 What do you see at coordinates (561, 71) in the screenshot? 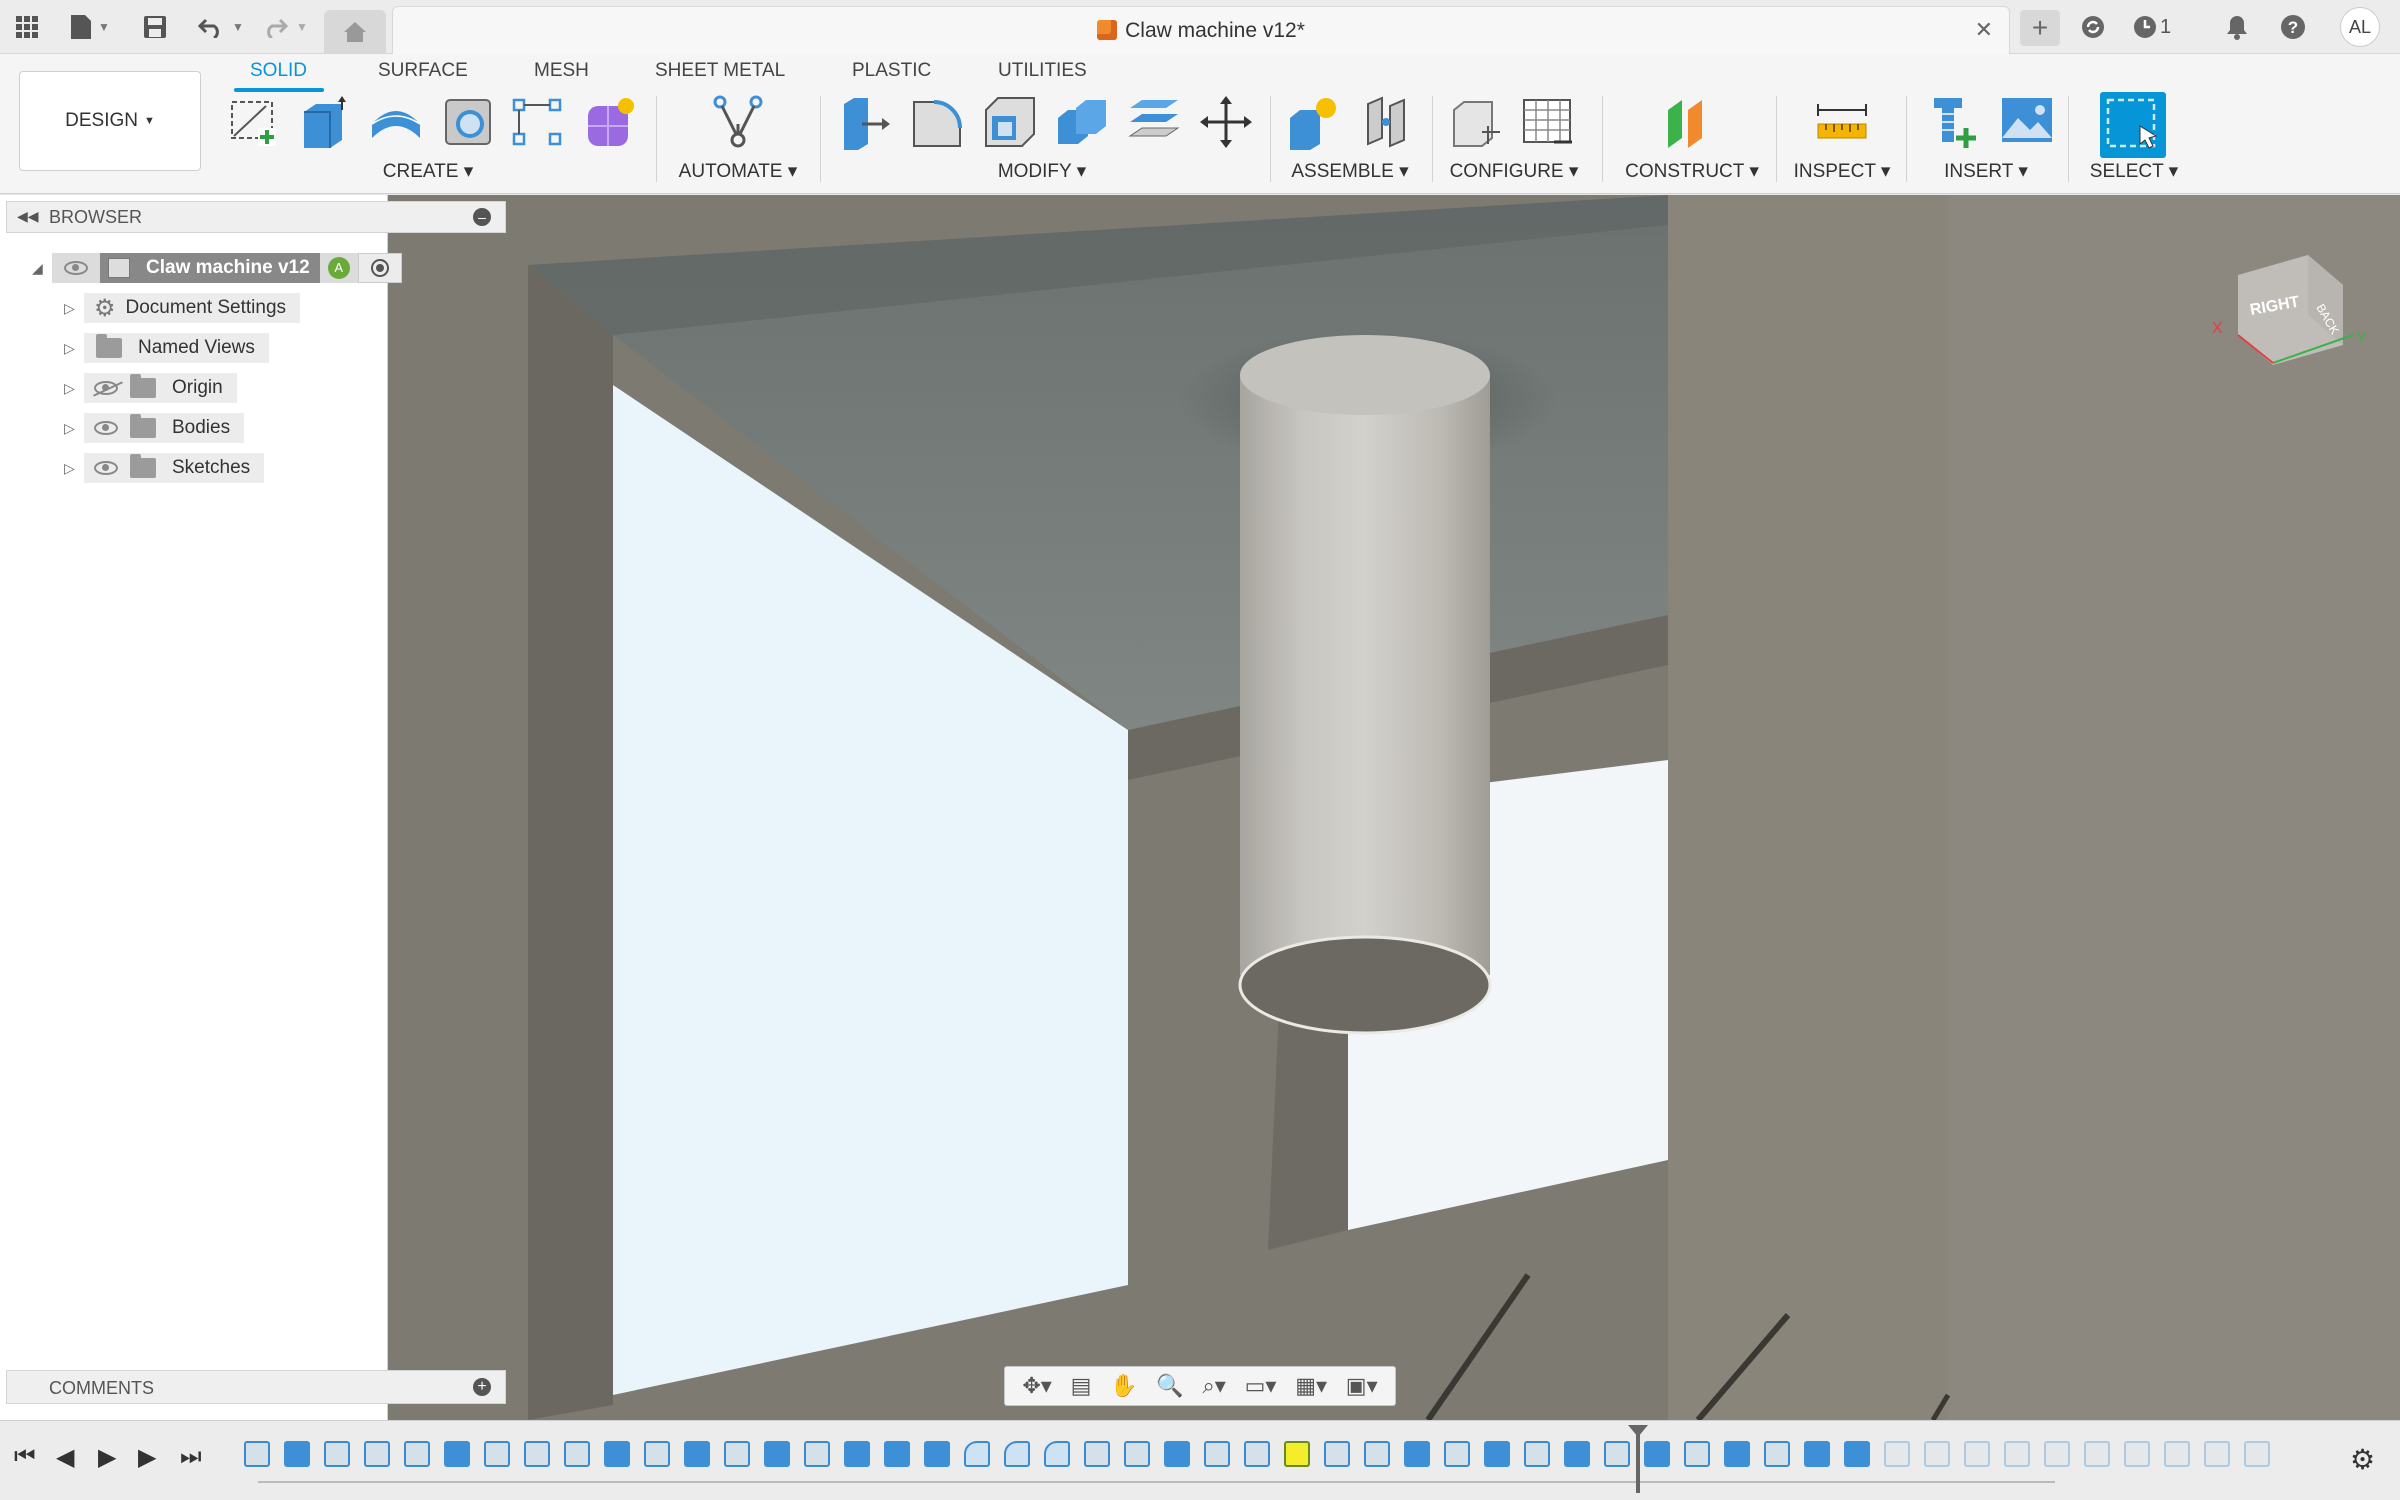
I see `tab-mesh: MESH` at bounding box center [561, 71].